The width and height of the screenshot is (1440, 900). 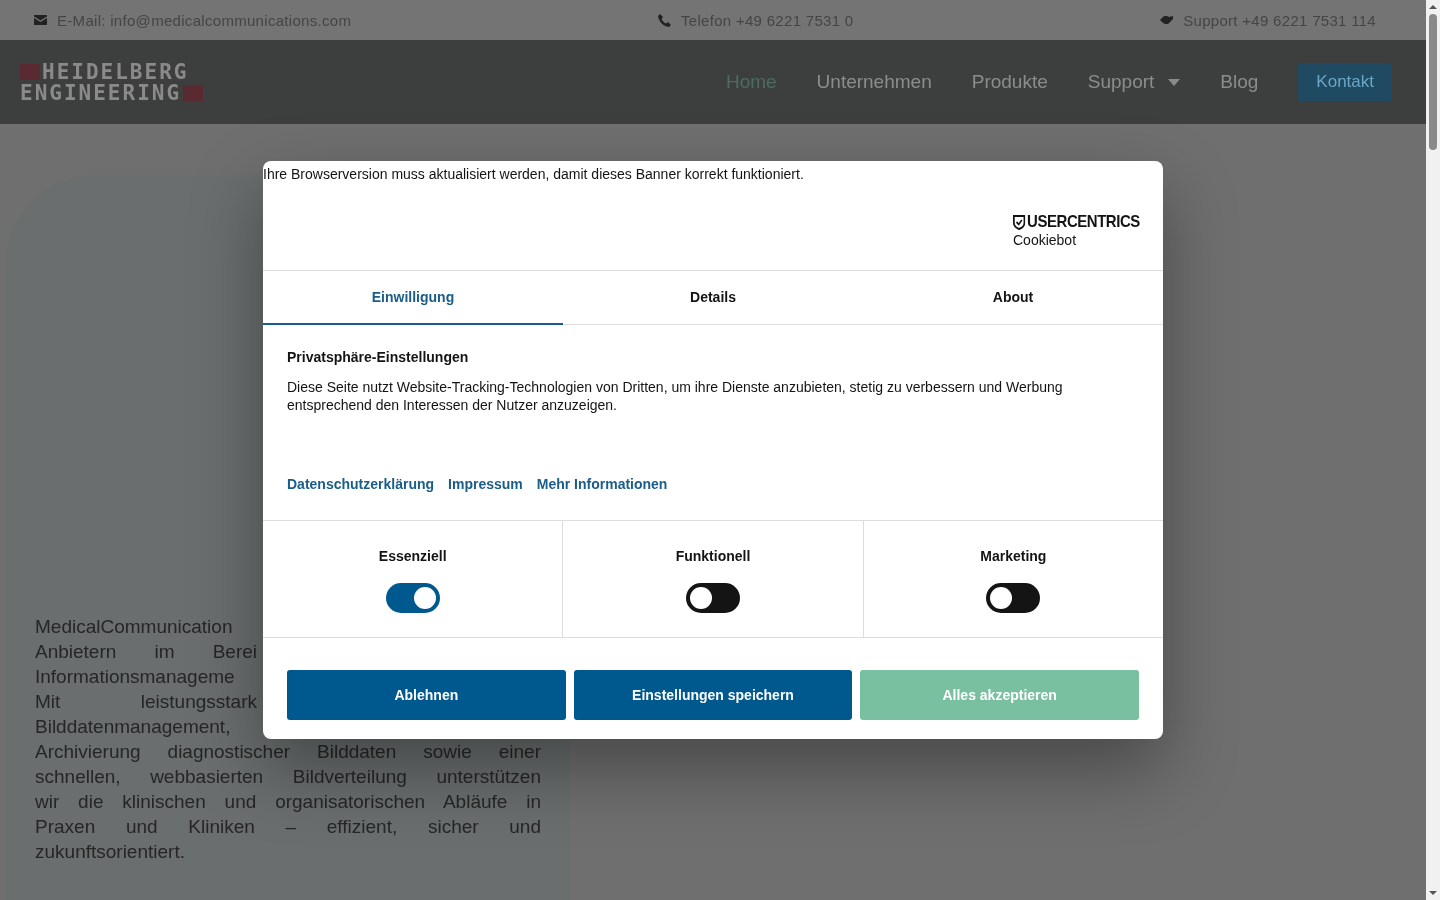 I want to click on intro-text-line: Archivierung diagnostischer Bilddaten sowie einer, so click(x=288, y=752).